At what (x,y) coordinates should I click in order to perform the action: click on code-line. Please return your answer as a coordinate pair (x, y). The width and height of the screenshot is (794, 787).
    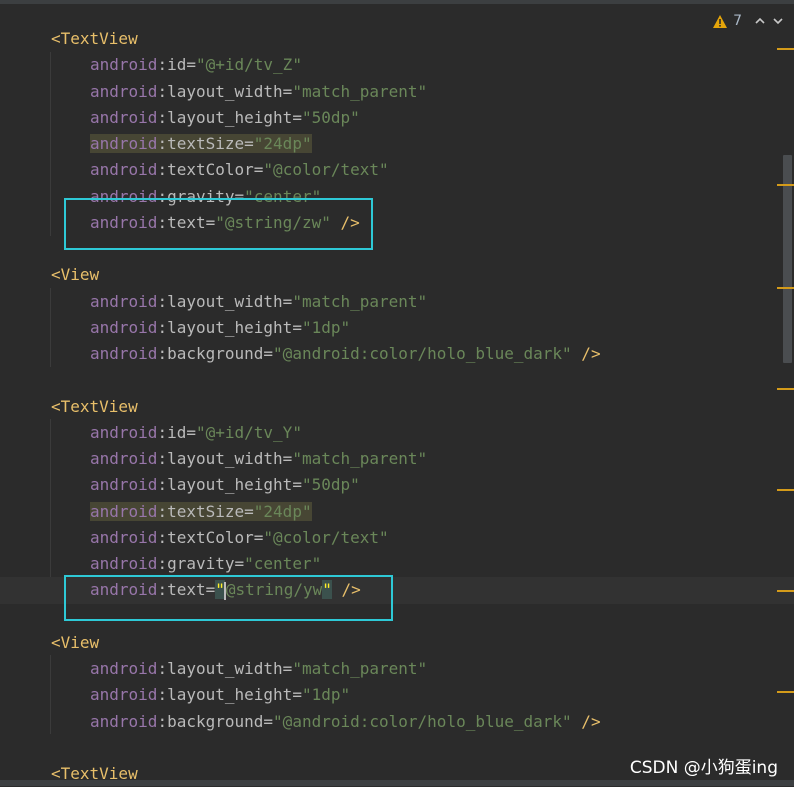
    Looking at the image, I should click on (397, 380).